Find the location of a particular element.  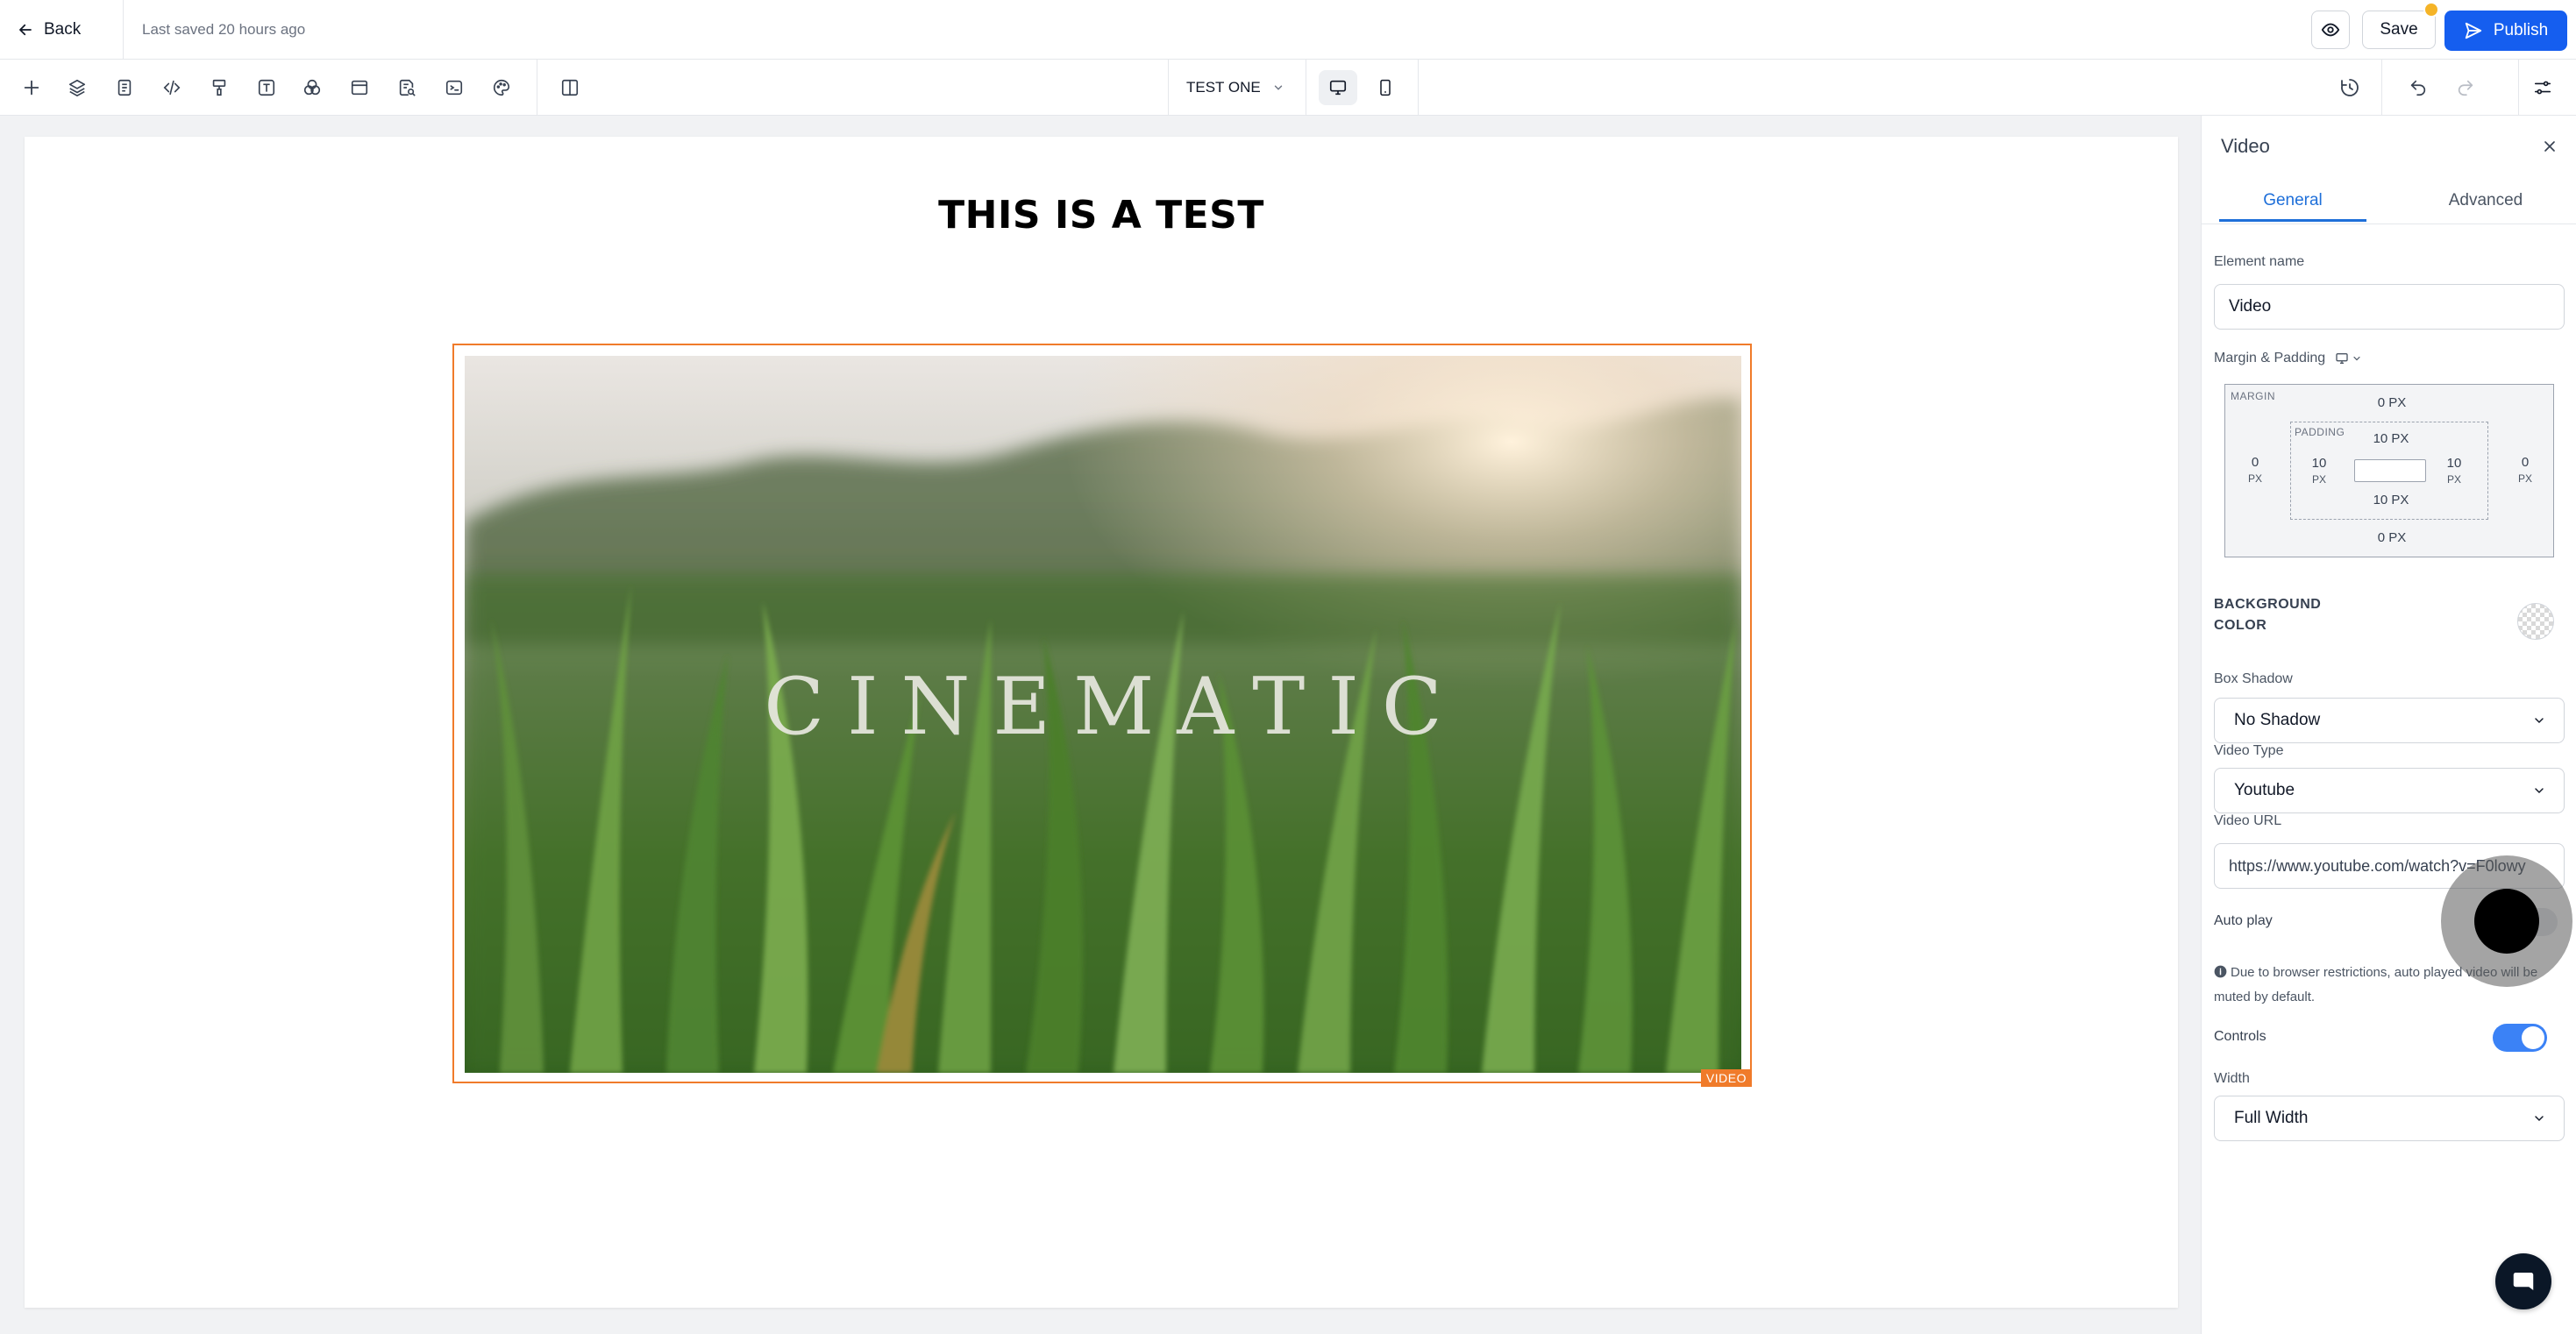

video-type-select: Youtube is located at coordinates (2389, 790).